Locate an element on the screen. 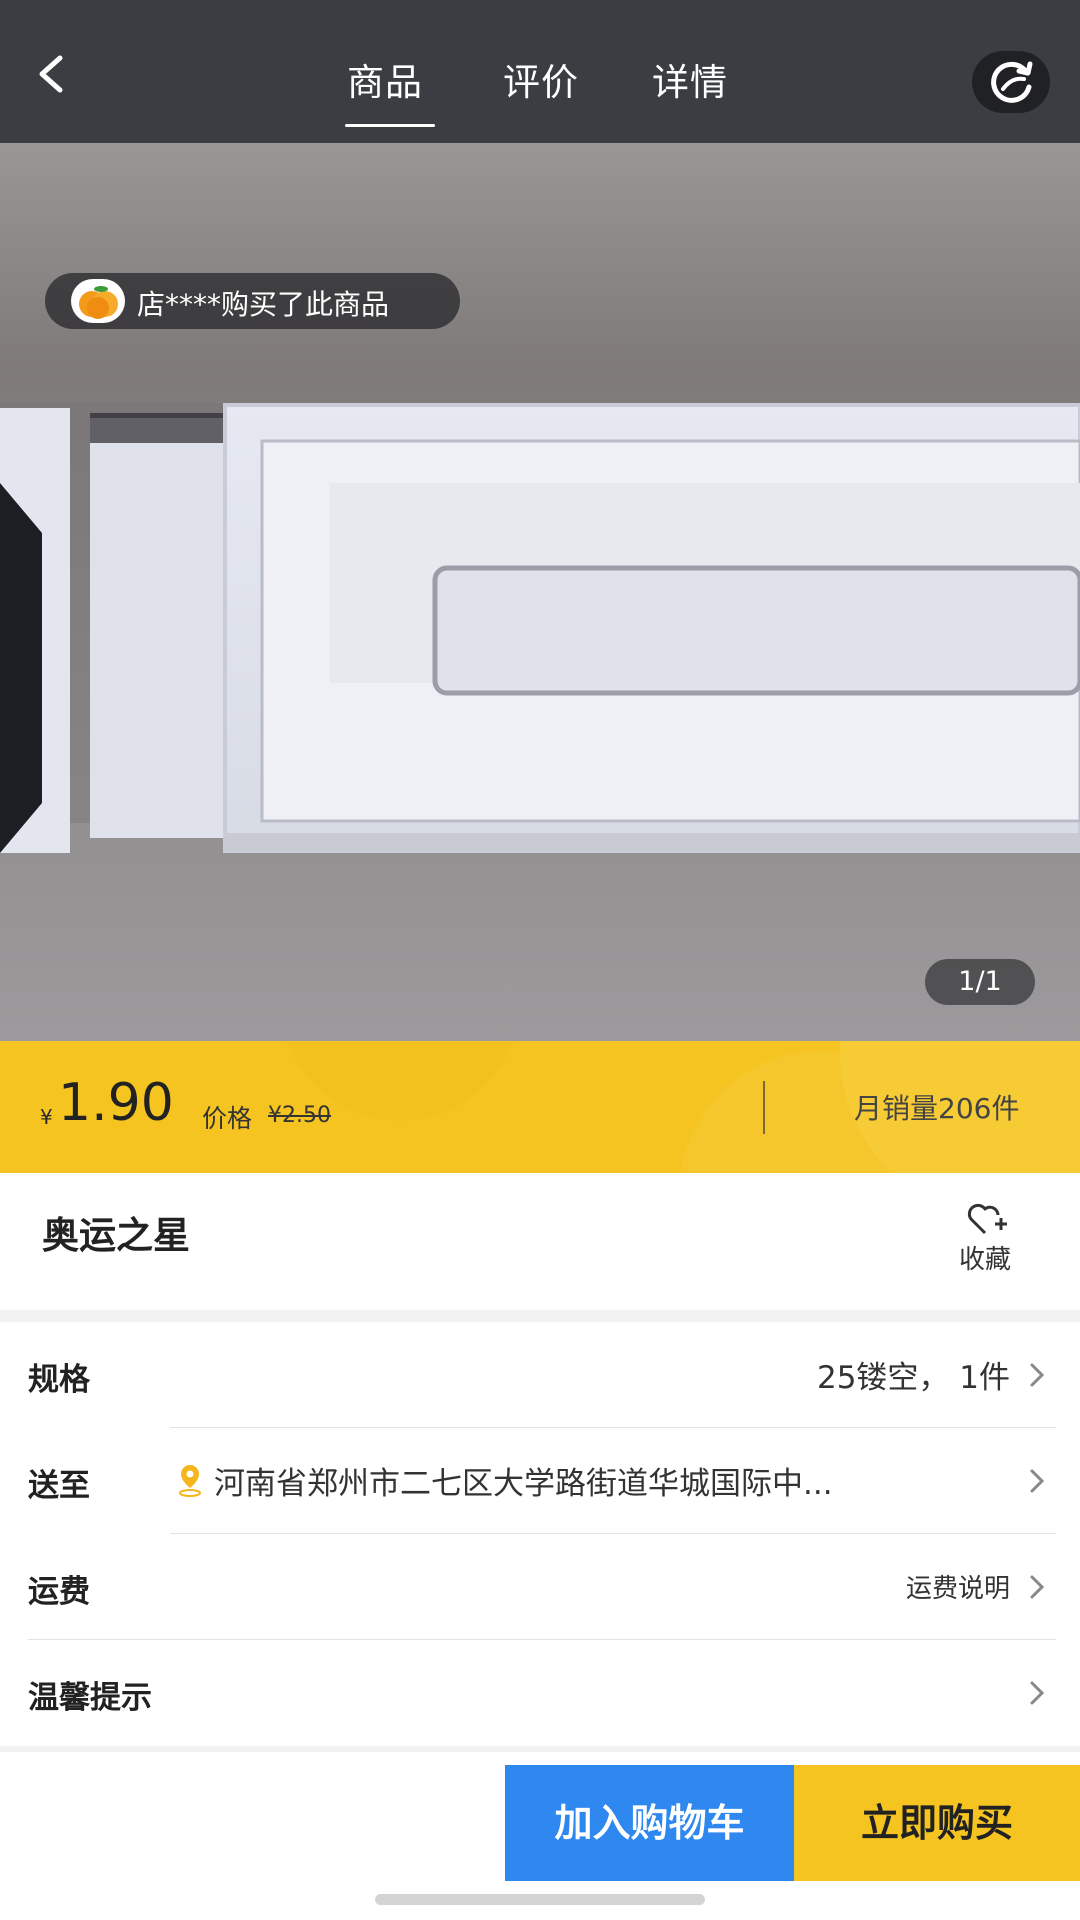 This screenshot has height=1920, width=1080. tab-product: 商品 is located at coordinates (385, 79).